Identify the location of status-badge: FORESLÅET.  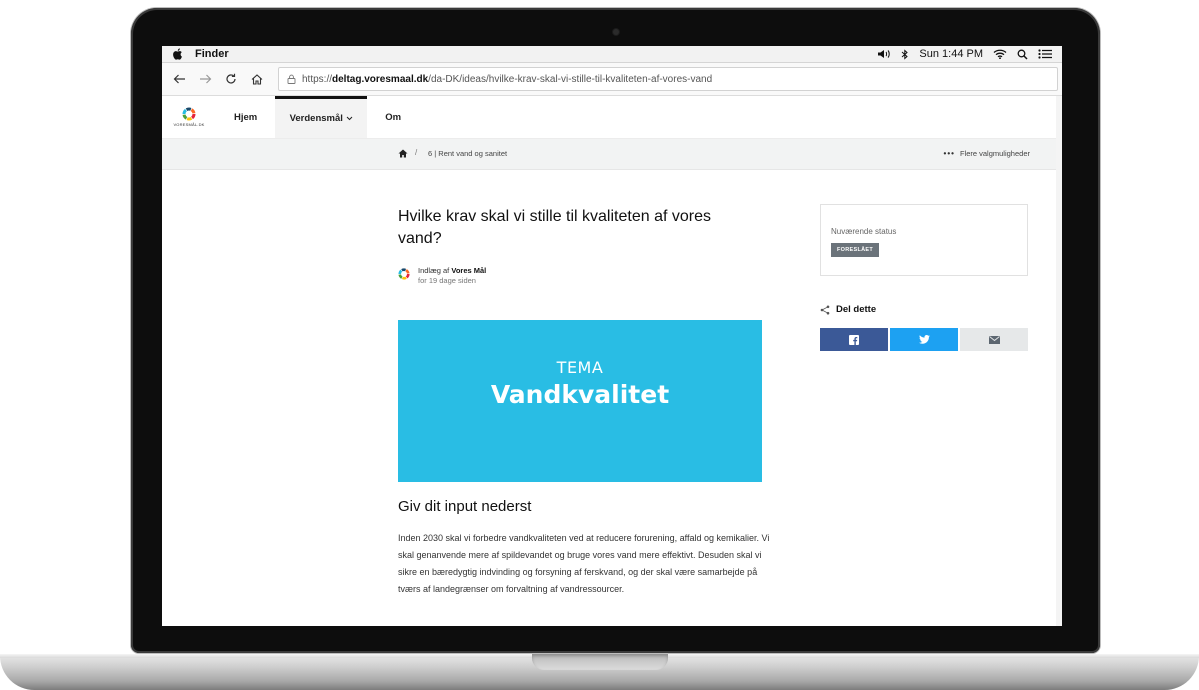
(855, 250).